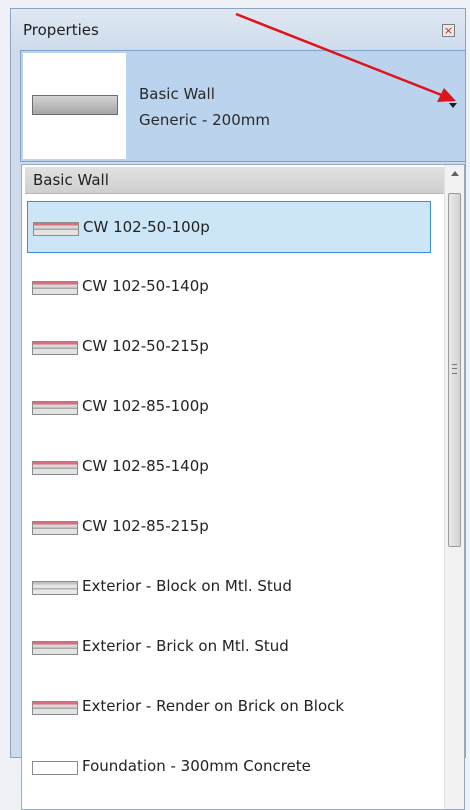 This screenshot has width=470, height=810. I want to click on list-item: Exterior - Render on Brick on Block, so click(229, 707).